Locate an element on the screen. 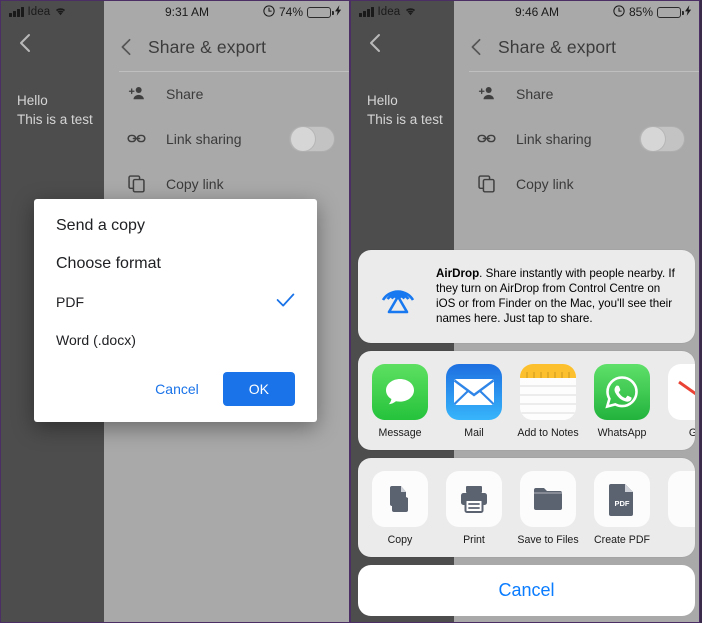 Image resolution: width=702 pixels, height=623 pixels. whatsapp-icon is located at coordinates (622, 392).